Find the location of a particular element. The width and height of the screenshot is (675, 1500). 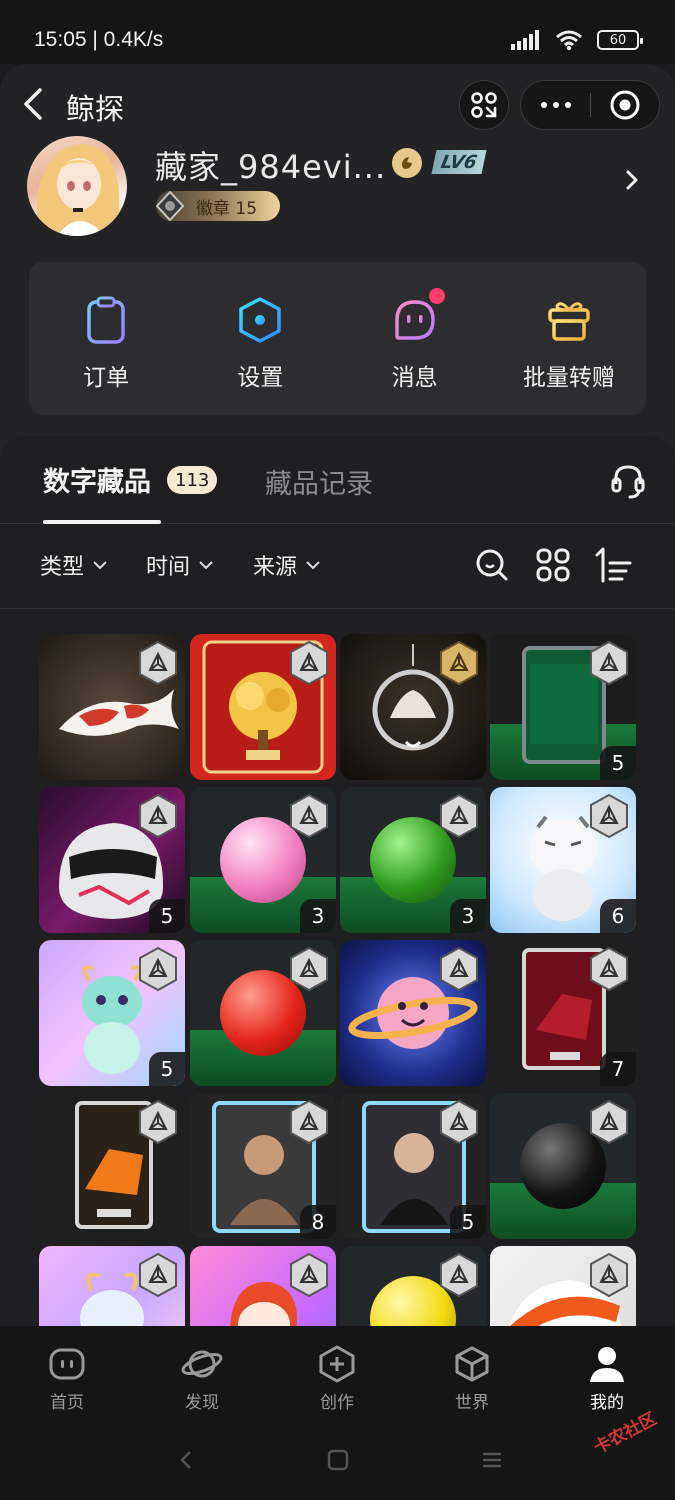

item-count: 6 is located at coordinates (618, 916).